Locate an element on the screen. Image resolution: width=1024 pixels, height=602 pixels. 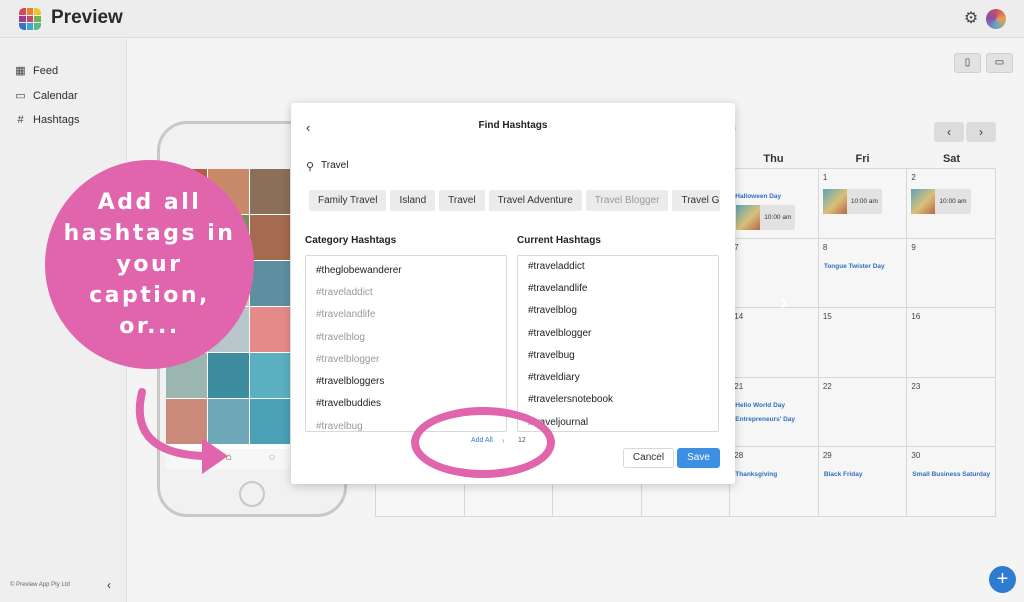
calendar-event: Hello World Day is located at coordinates (760, 405).